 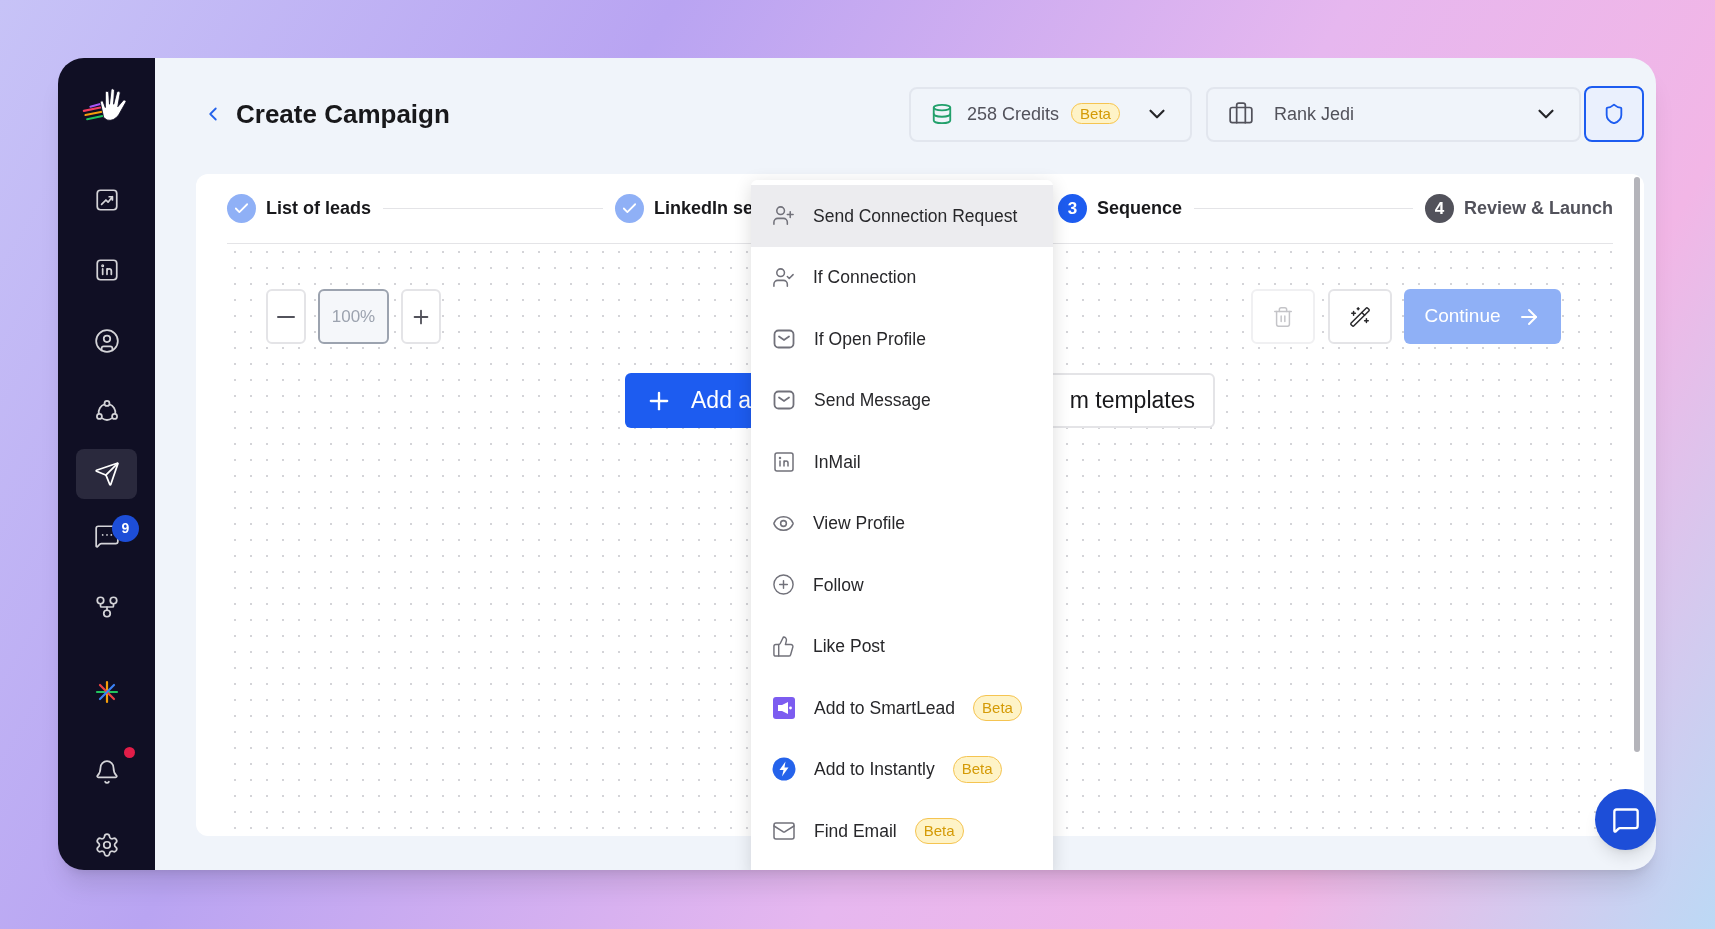 What do you see at coordinates (783, 277) in the screenshot?
I see `user-check-icon` at bounding box center [783, 277].